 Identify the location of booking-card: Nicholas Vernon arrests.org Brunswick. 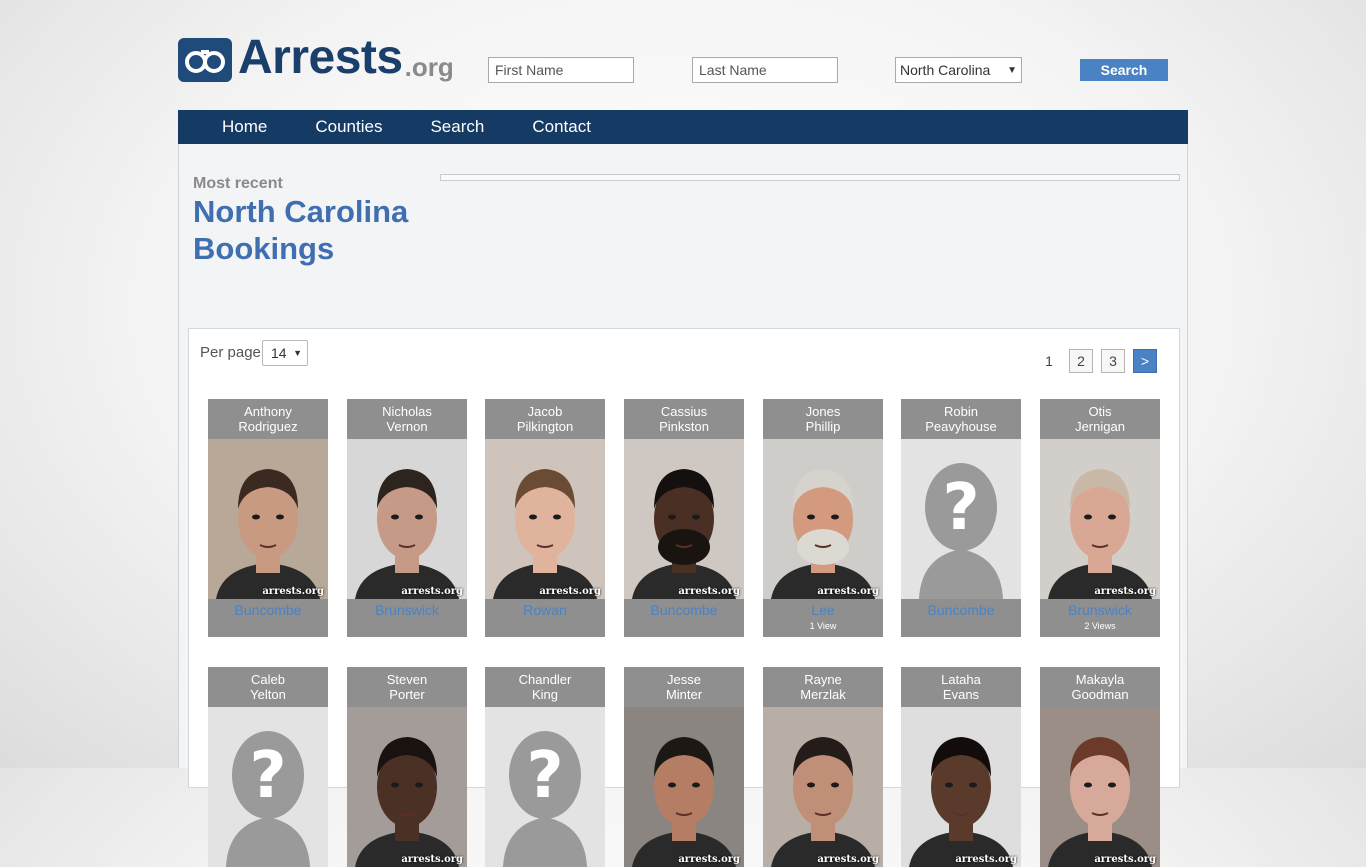
(407, 518).